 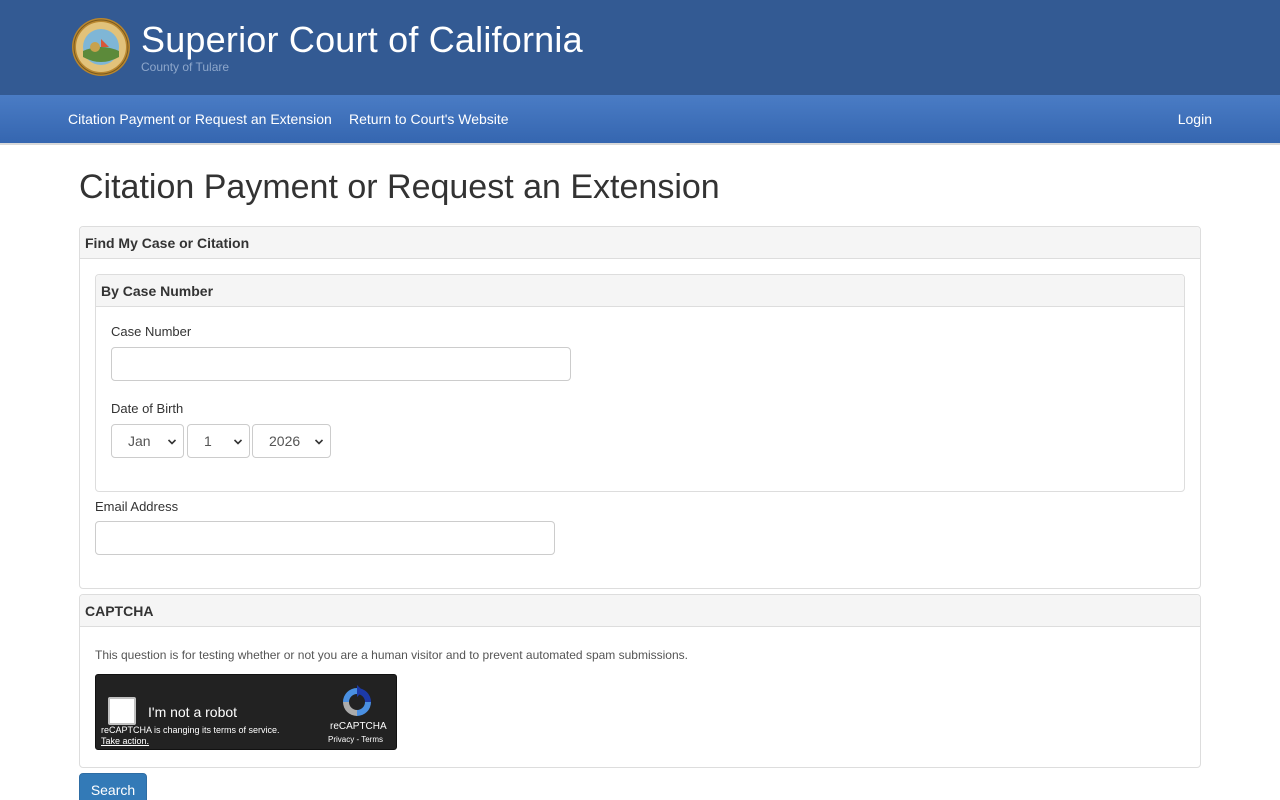 I want to click on email-address-label: Email Address, so click(x=137, y=506).